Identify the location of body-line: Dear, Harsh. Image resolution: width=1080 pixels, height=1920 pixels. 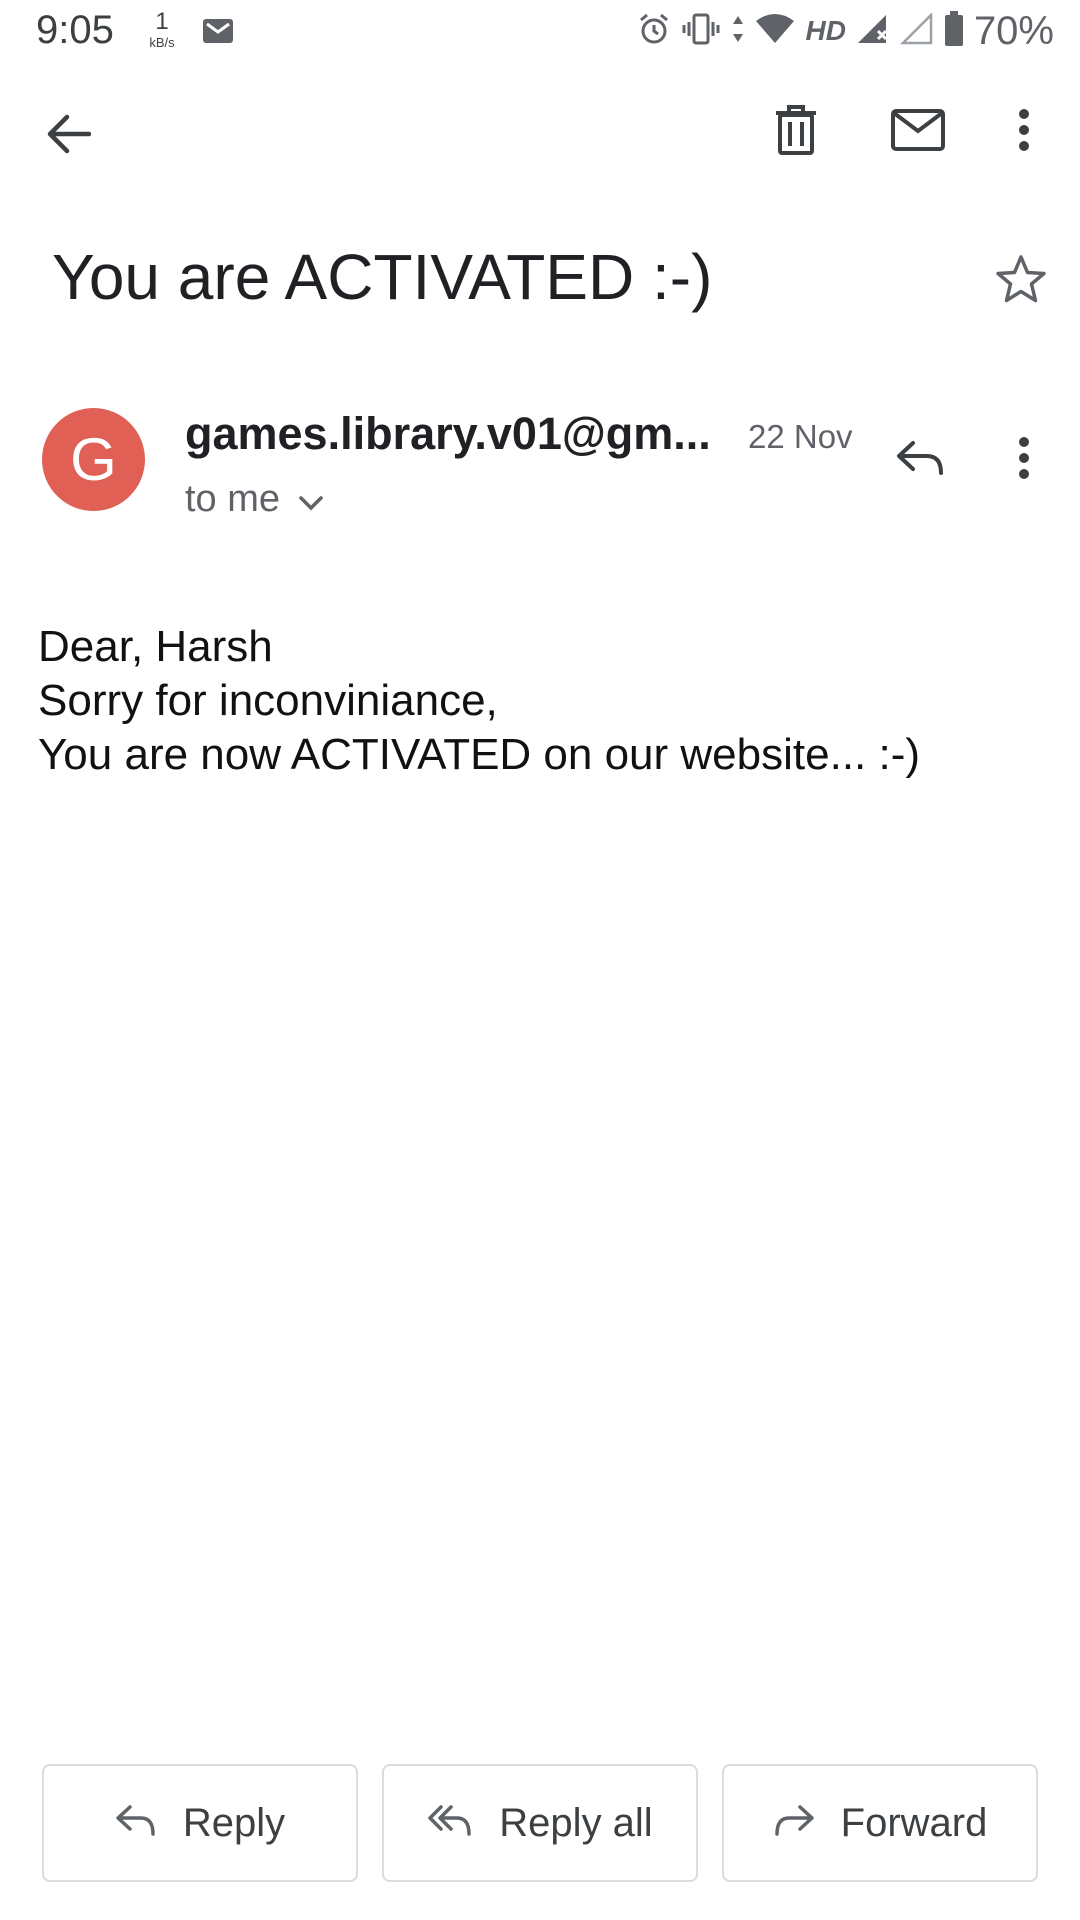
(155, 646).